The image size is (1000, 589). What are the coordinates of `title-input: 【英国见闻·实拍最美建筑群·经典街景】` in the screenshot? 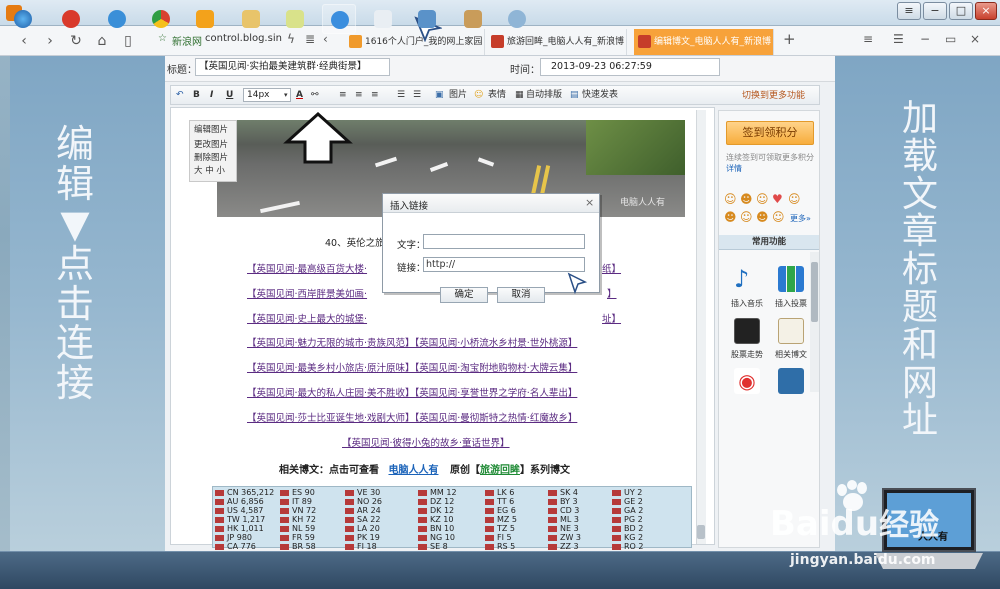 It's located at (292, 67).